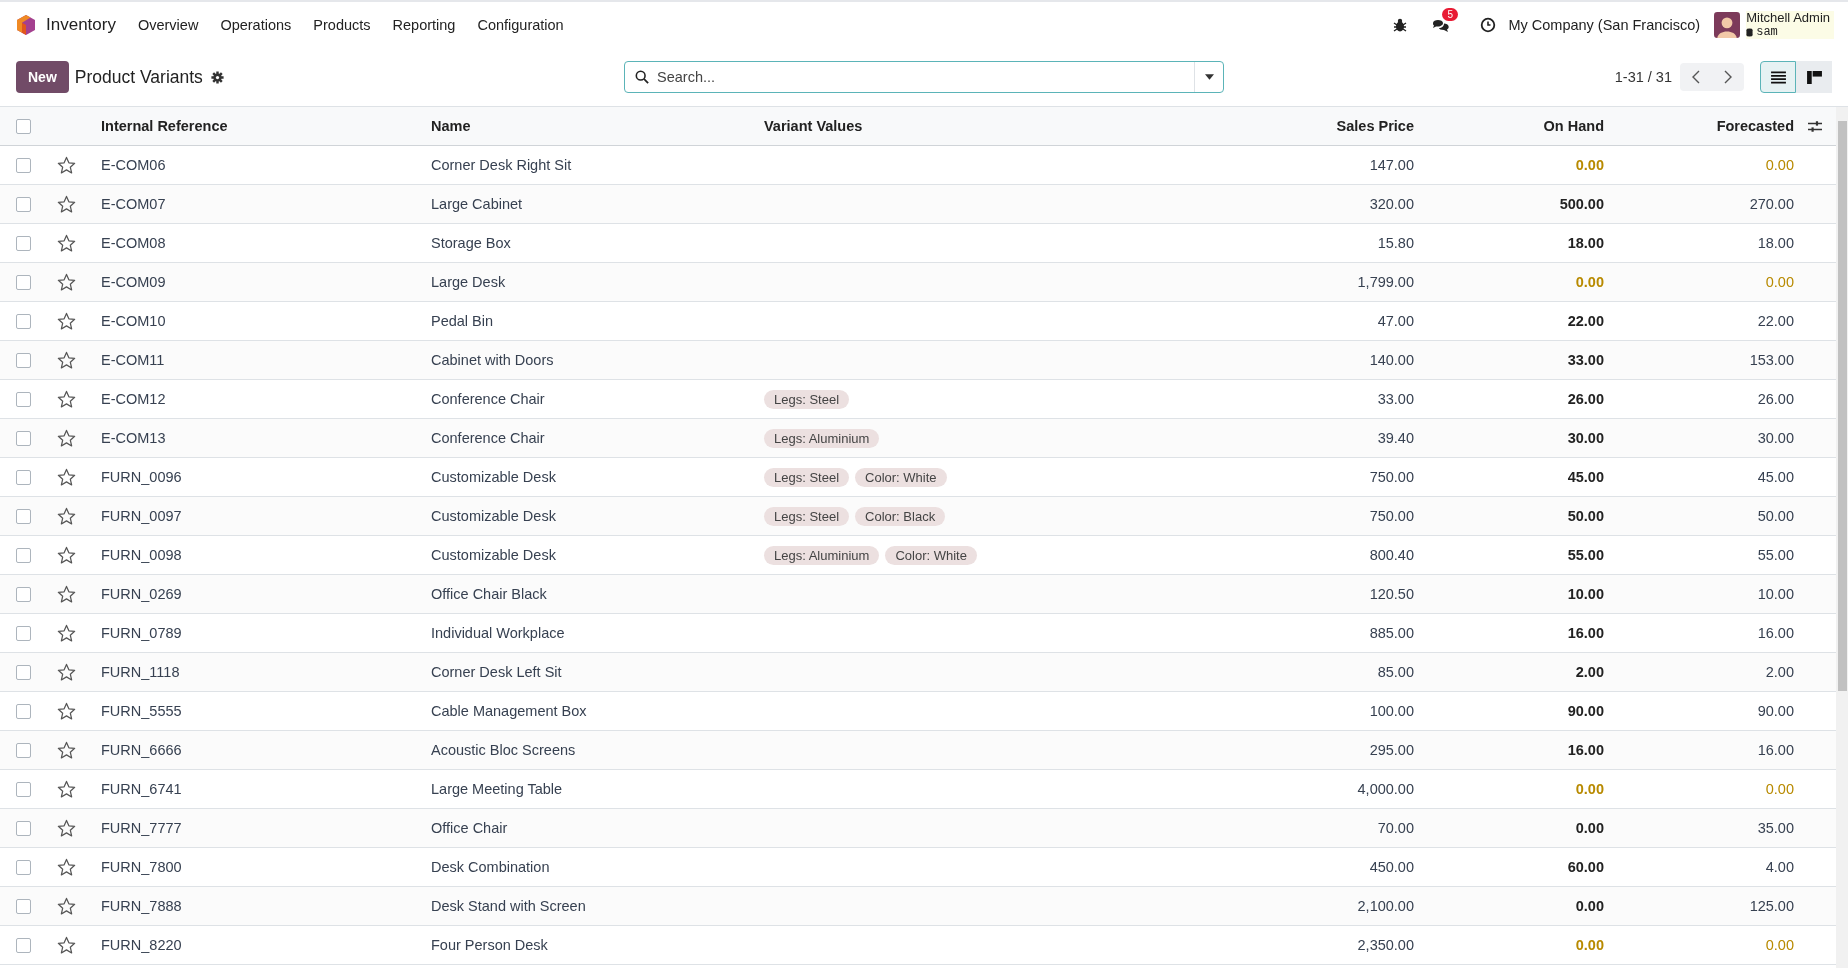 The width and height of the screenshot is (1848, 968). I want to click on column-header: Name, so click(451, 126).